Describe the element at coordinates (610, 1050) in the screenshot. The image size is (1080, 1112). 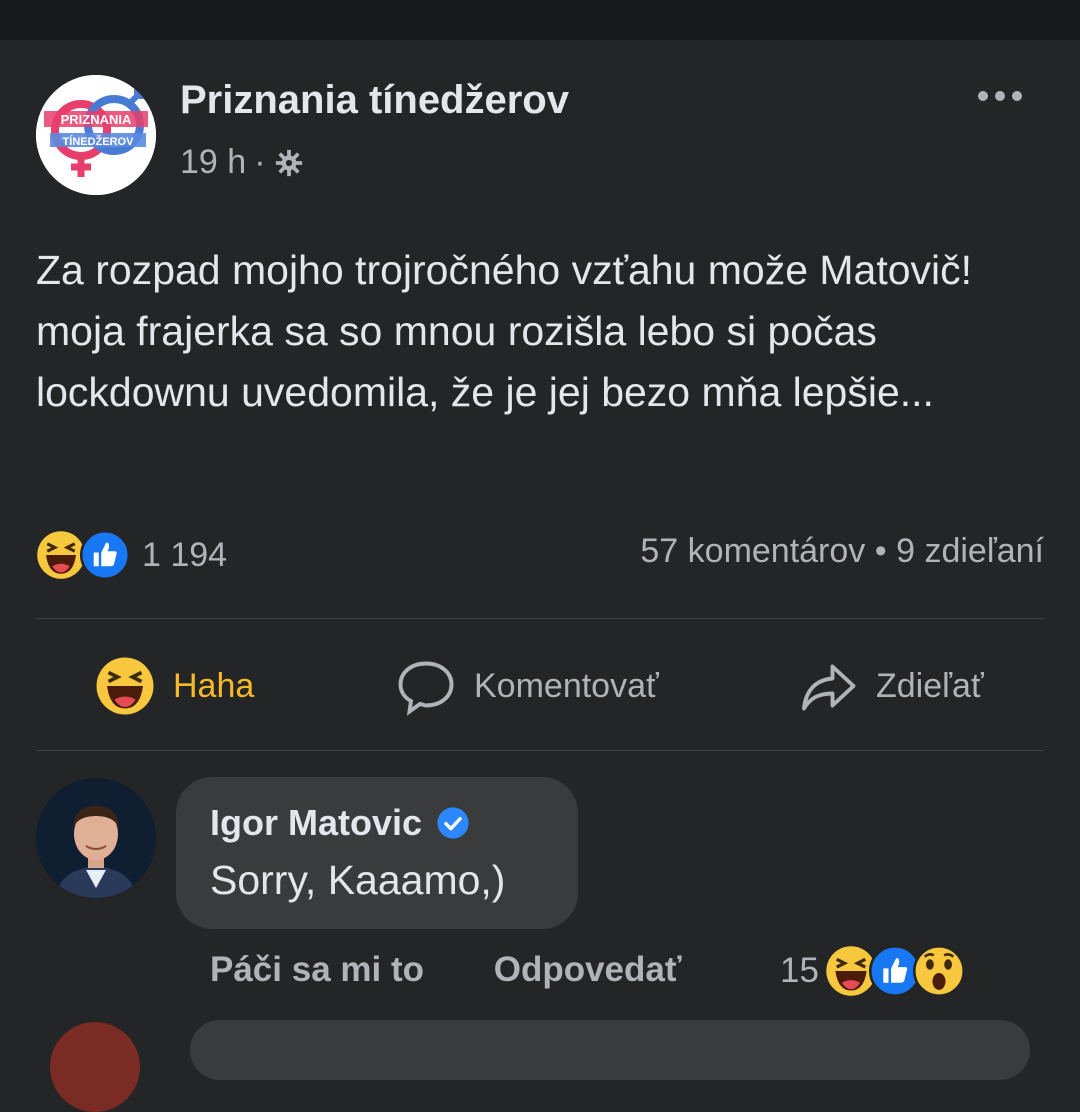
I see `next-comment-bubble` at that location.